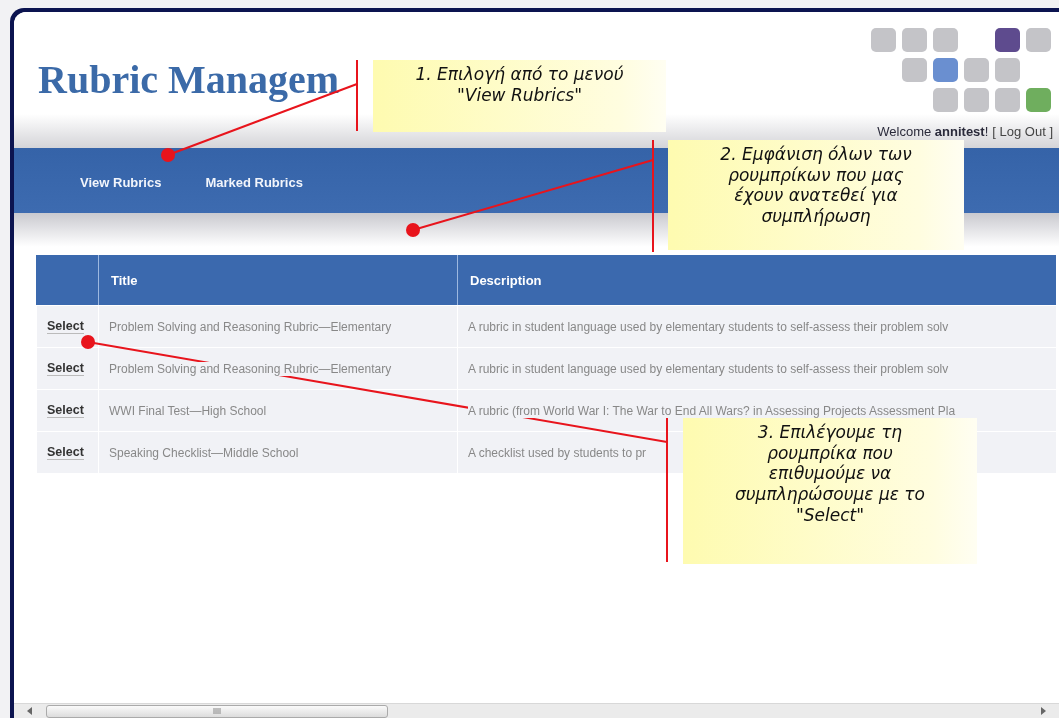 This screenshot has width=1059, height=718. Describe the element at coordinates (254, 180) in the screenshot. I see `nav-link: Marked Rubrics` at that location.